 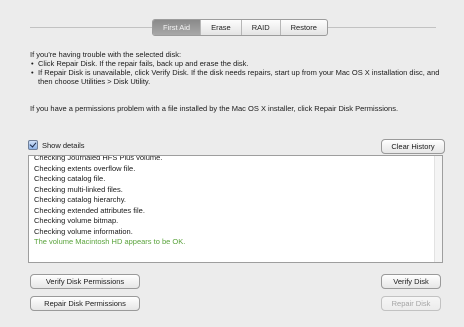 What do you see at coordinates (85, 168) in the screenshot?
I see `log-line: Checking extents overflow file.` at bounding box center [85, 168].